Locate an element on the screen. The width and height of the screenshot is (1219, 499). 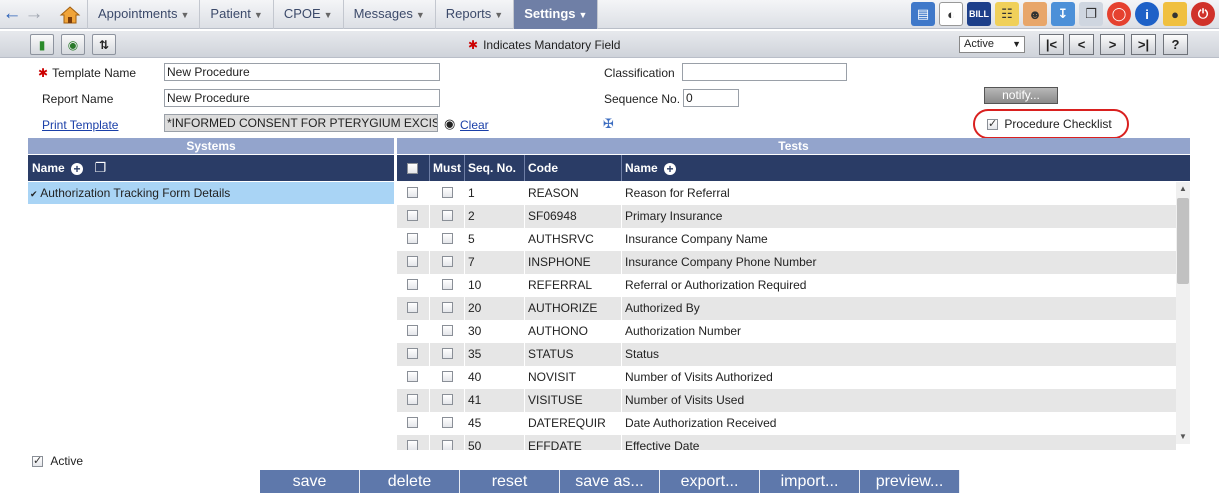
documents-icon: ❐ is located at coordinates (1091, 14).